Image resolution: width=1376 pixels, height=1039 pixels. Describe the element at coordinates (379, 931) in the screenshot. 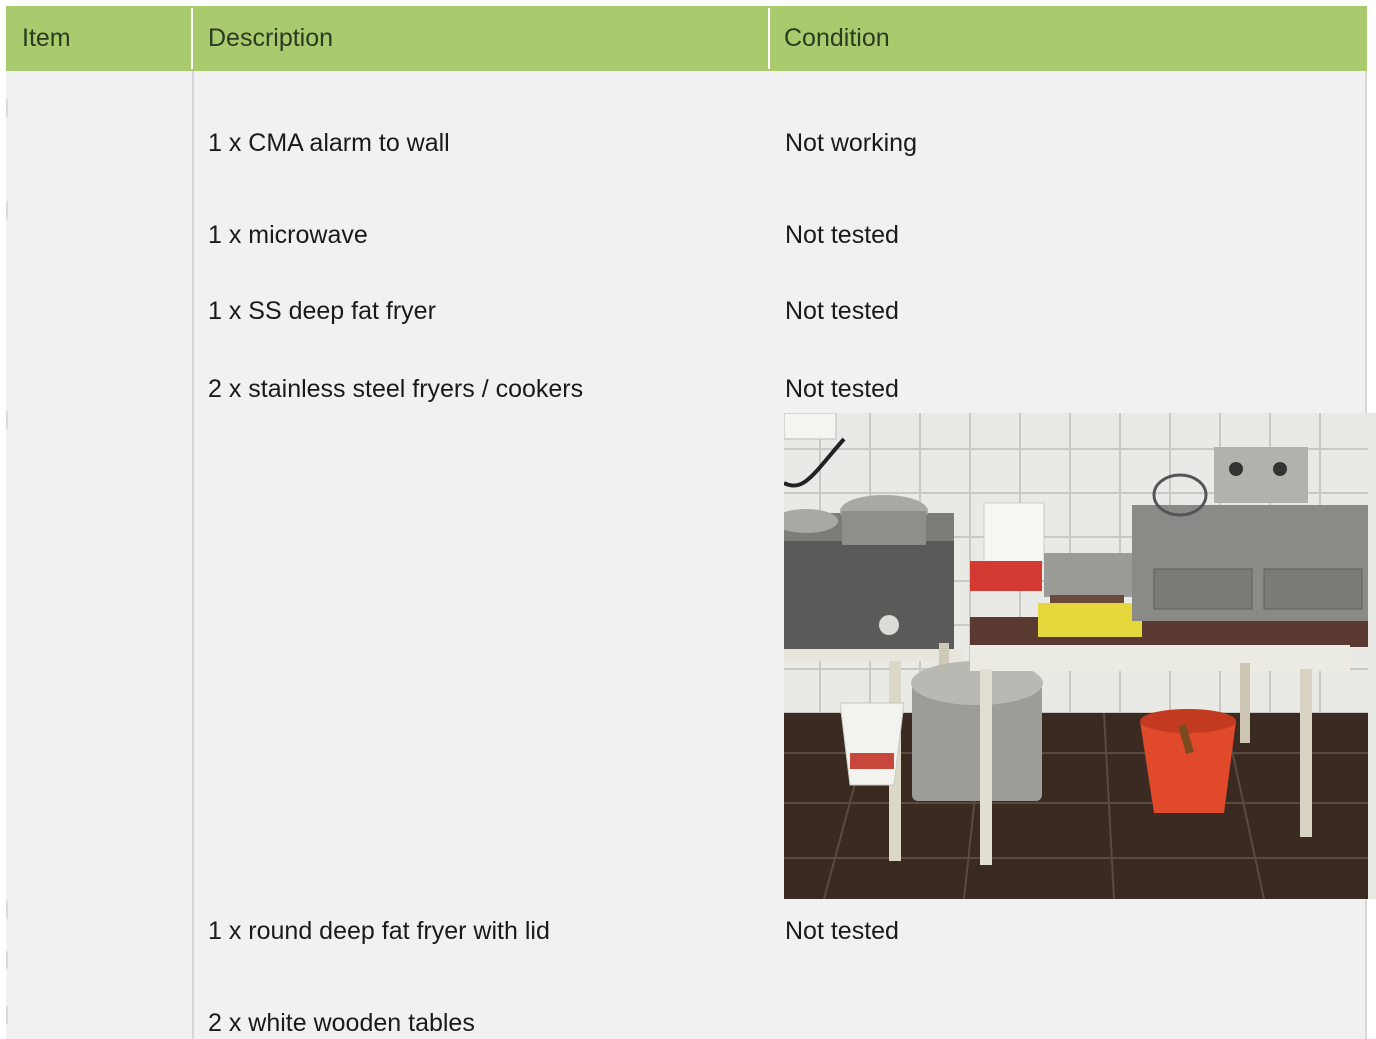

I see `row-description: 1 x round deep fat fryer with lid` at that location.